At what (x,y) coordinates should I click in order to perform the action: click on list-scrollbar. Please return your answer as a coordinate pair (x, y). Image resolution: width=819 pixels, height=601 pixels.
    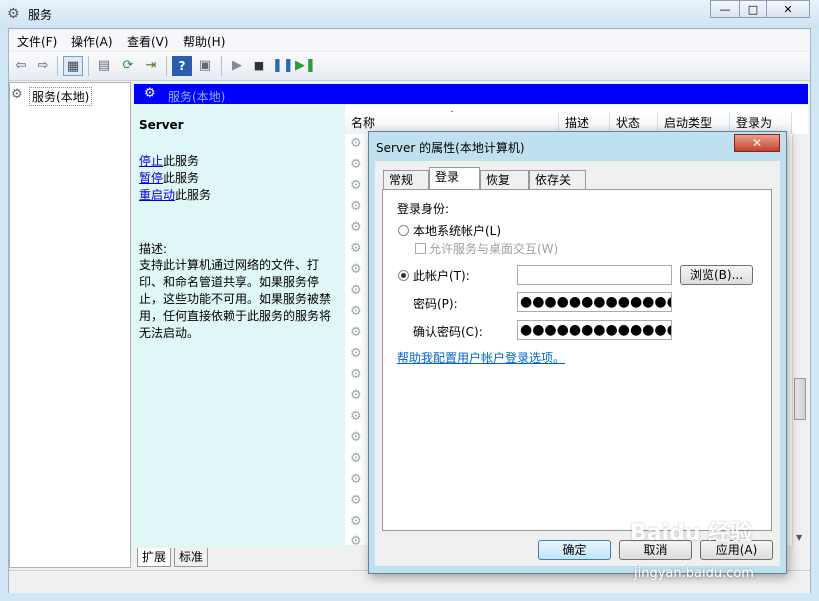
    Looking at the image, I should click on (800, 340).